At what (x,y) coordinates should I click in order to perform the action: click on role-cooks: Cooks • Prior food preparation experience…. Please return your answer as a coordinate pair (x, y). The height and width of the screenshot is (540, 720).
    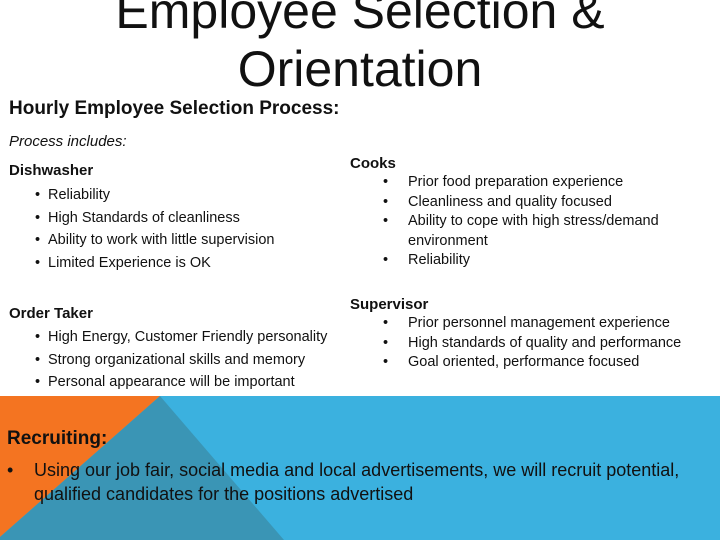
    Looking at the image, I should click on (515, 213).